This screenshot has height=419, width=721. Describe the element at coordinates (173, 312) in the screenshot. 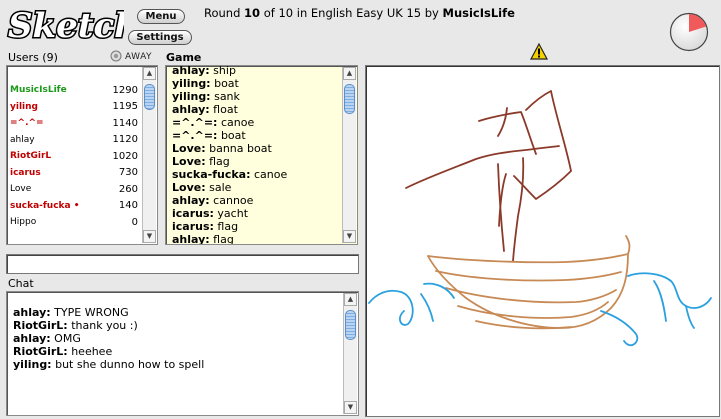

I see `chat-message: ahlay: TYPE WRONG` at that location.